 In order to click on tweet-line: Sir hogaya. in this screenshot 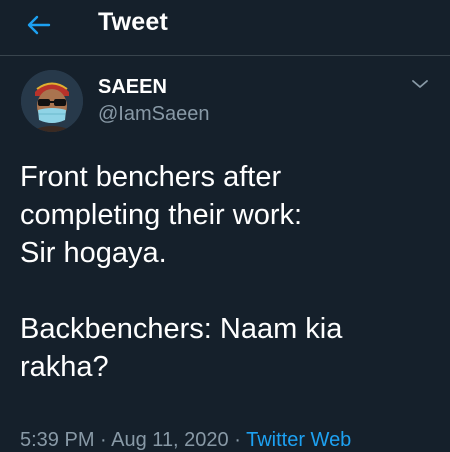, I will do `click(93, 253)`.